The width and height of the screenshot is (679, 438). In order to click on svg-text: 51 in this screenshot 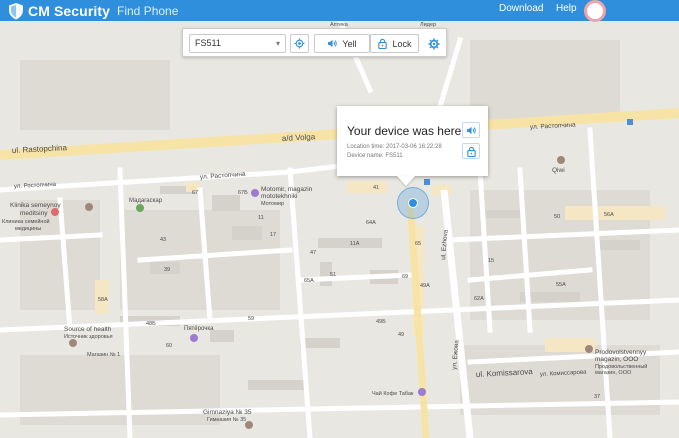, I will do `click(333, 275)`.